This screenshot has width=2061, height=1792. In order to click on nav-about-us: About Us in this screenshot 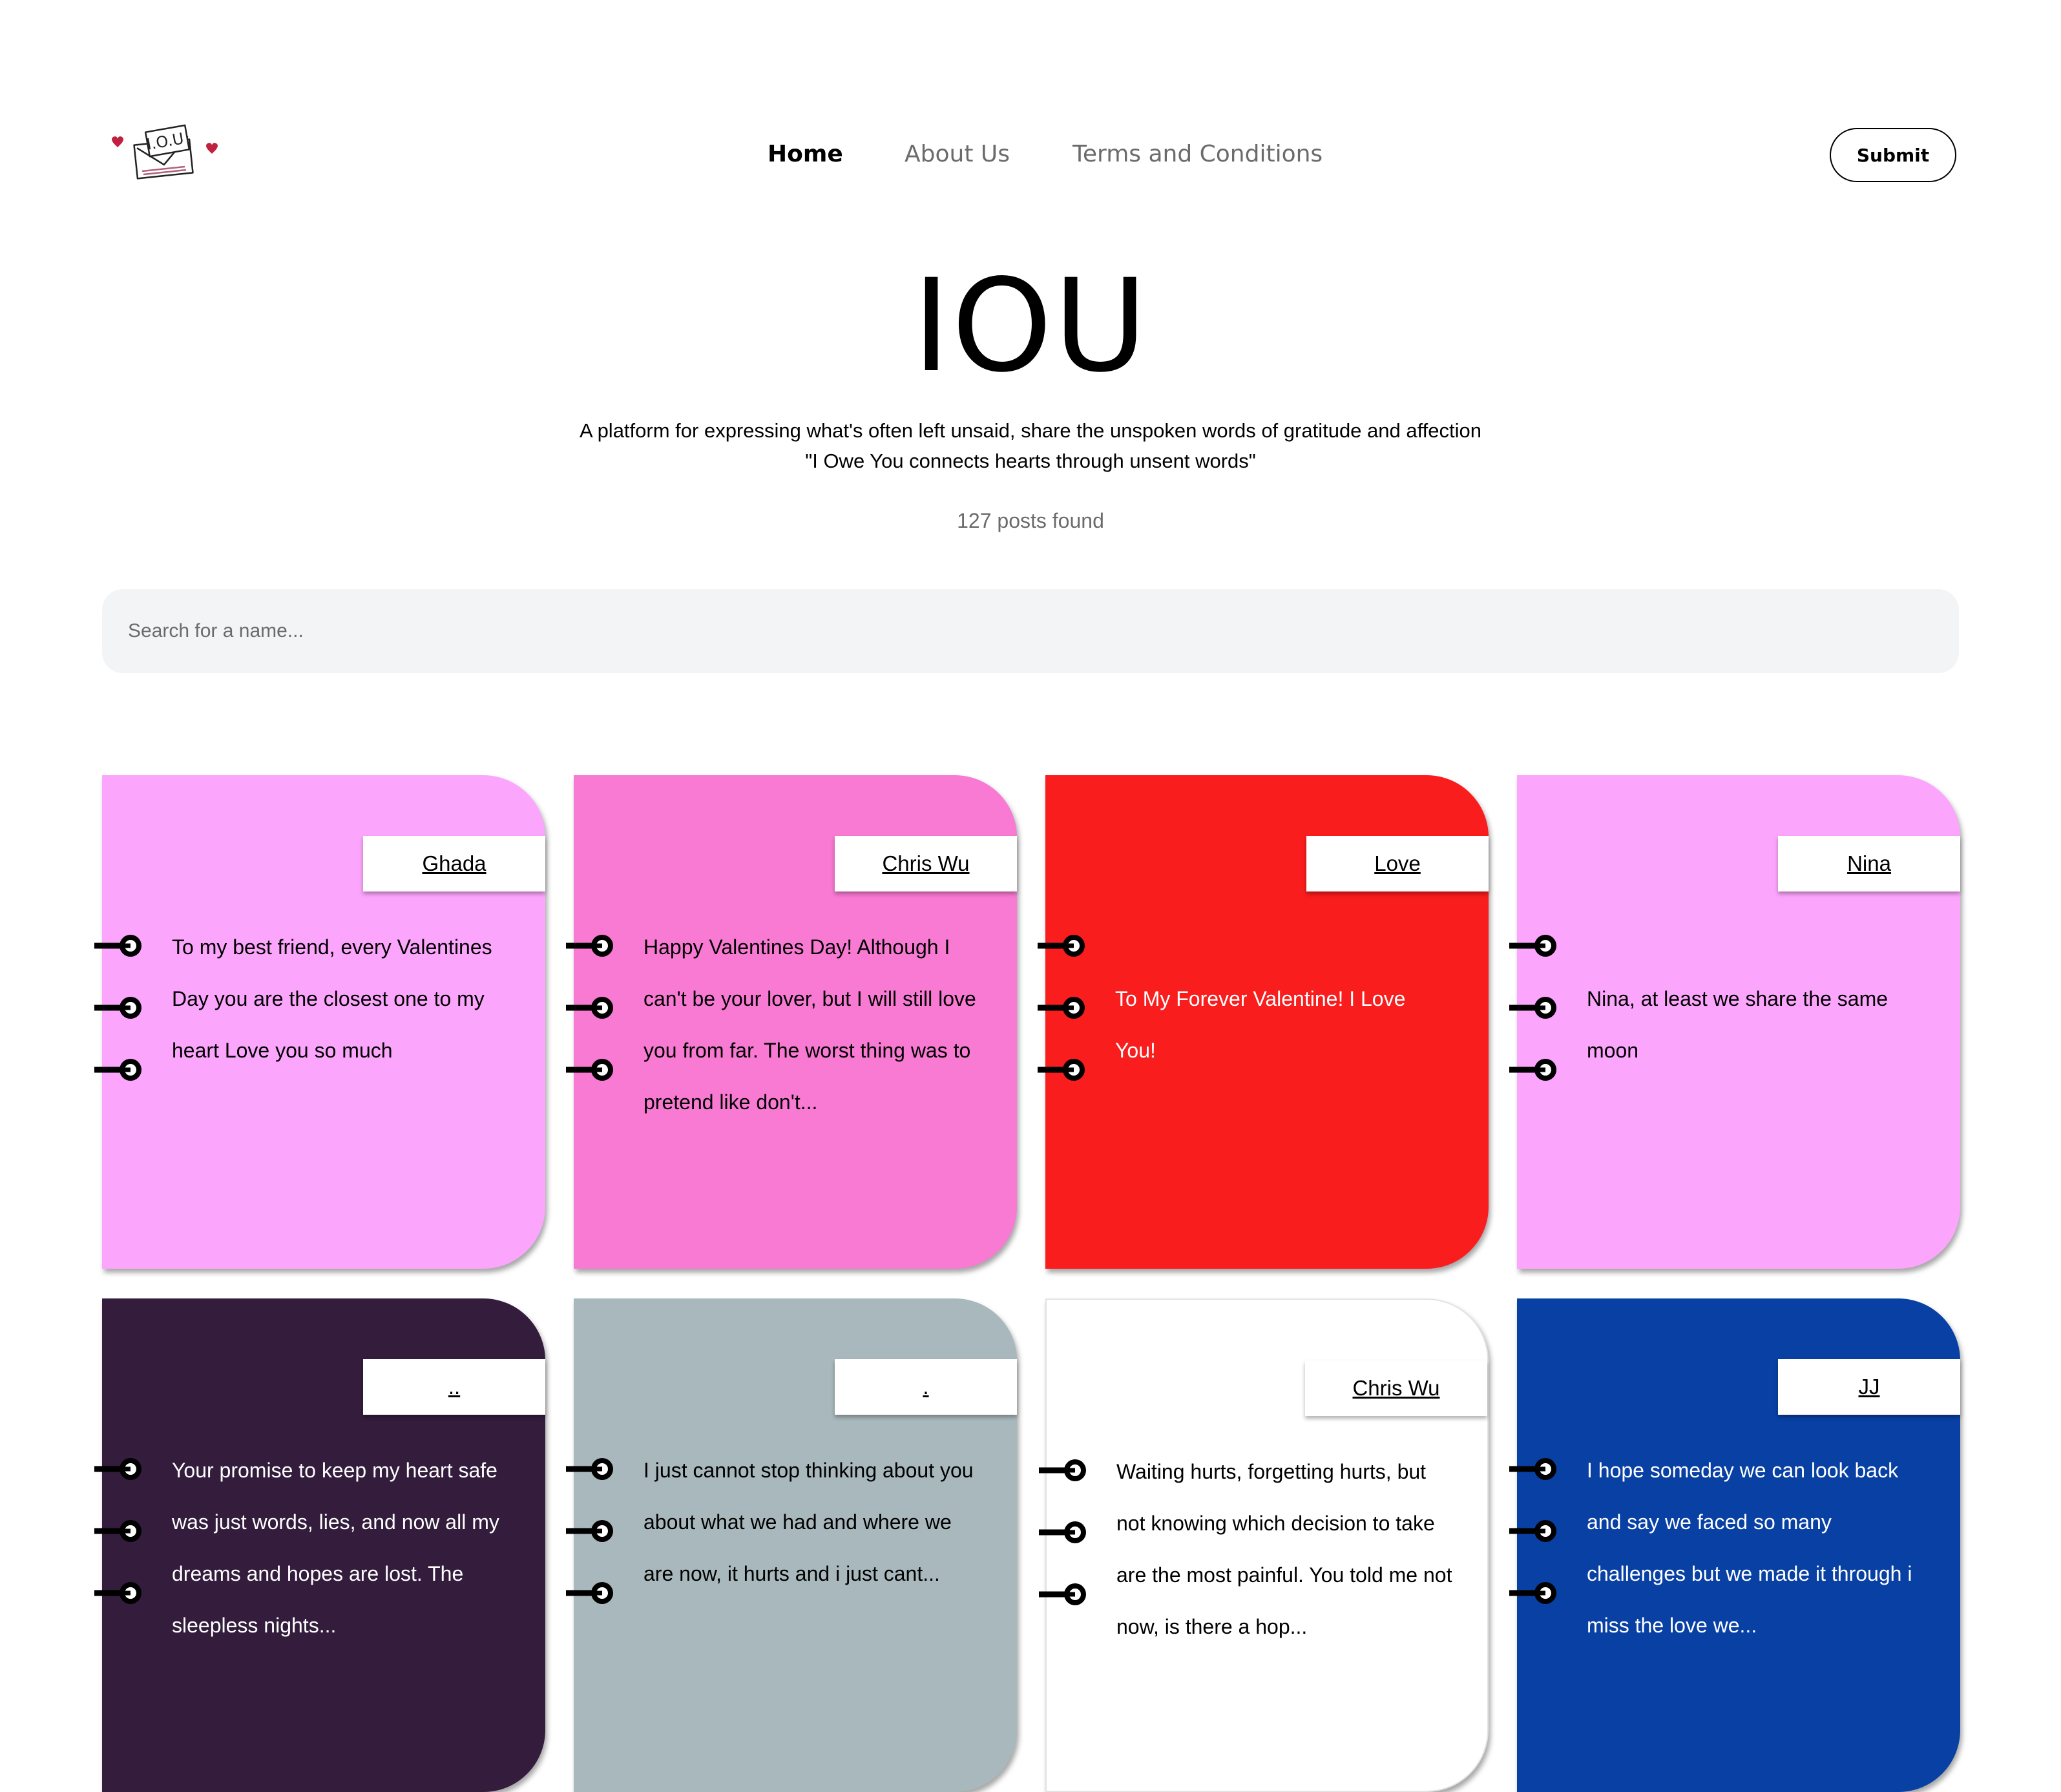, I will do `click(957, 154)`.